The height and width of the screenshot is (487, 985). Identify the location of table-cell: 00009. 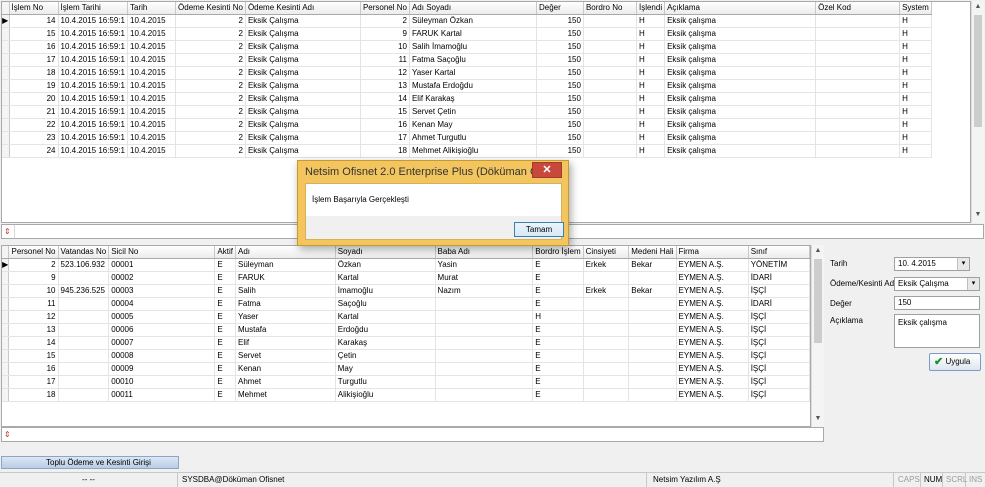
(162, 369).